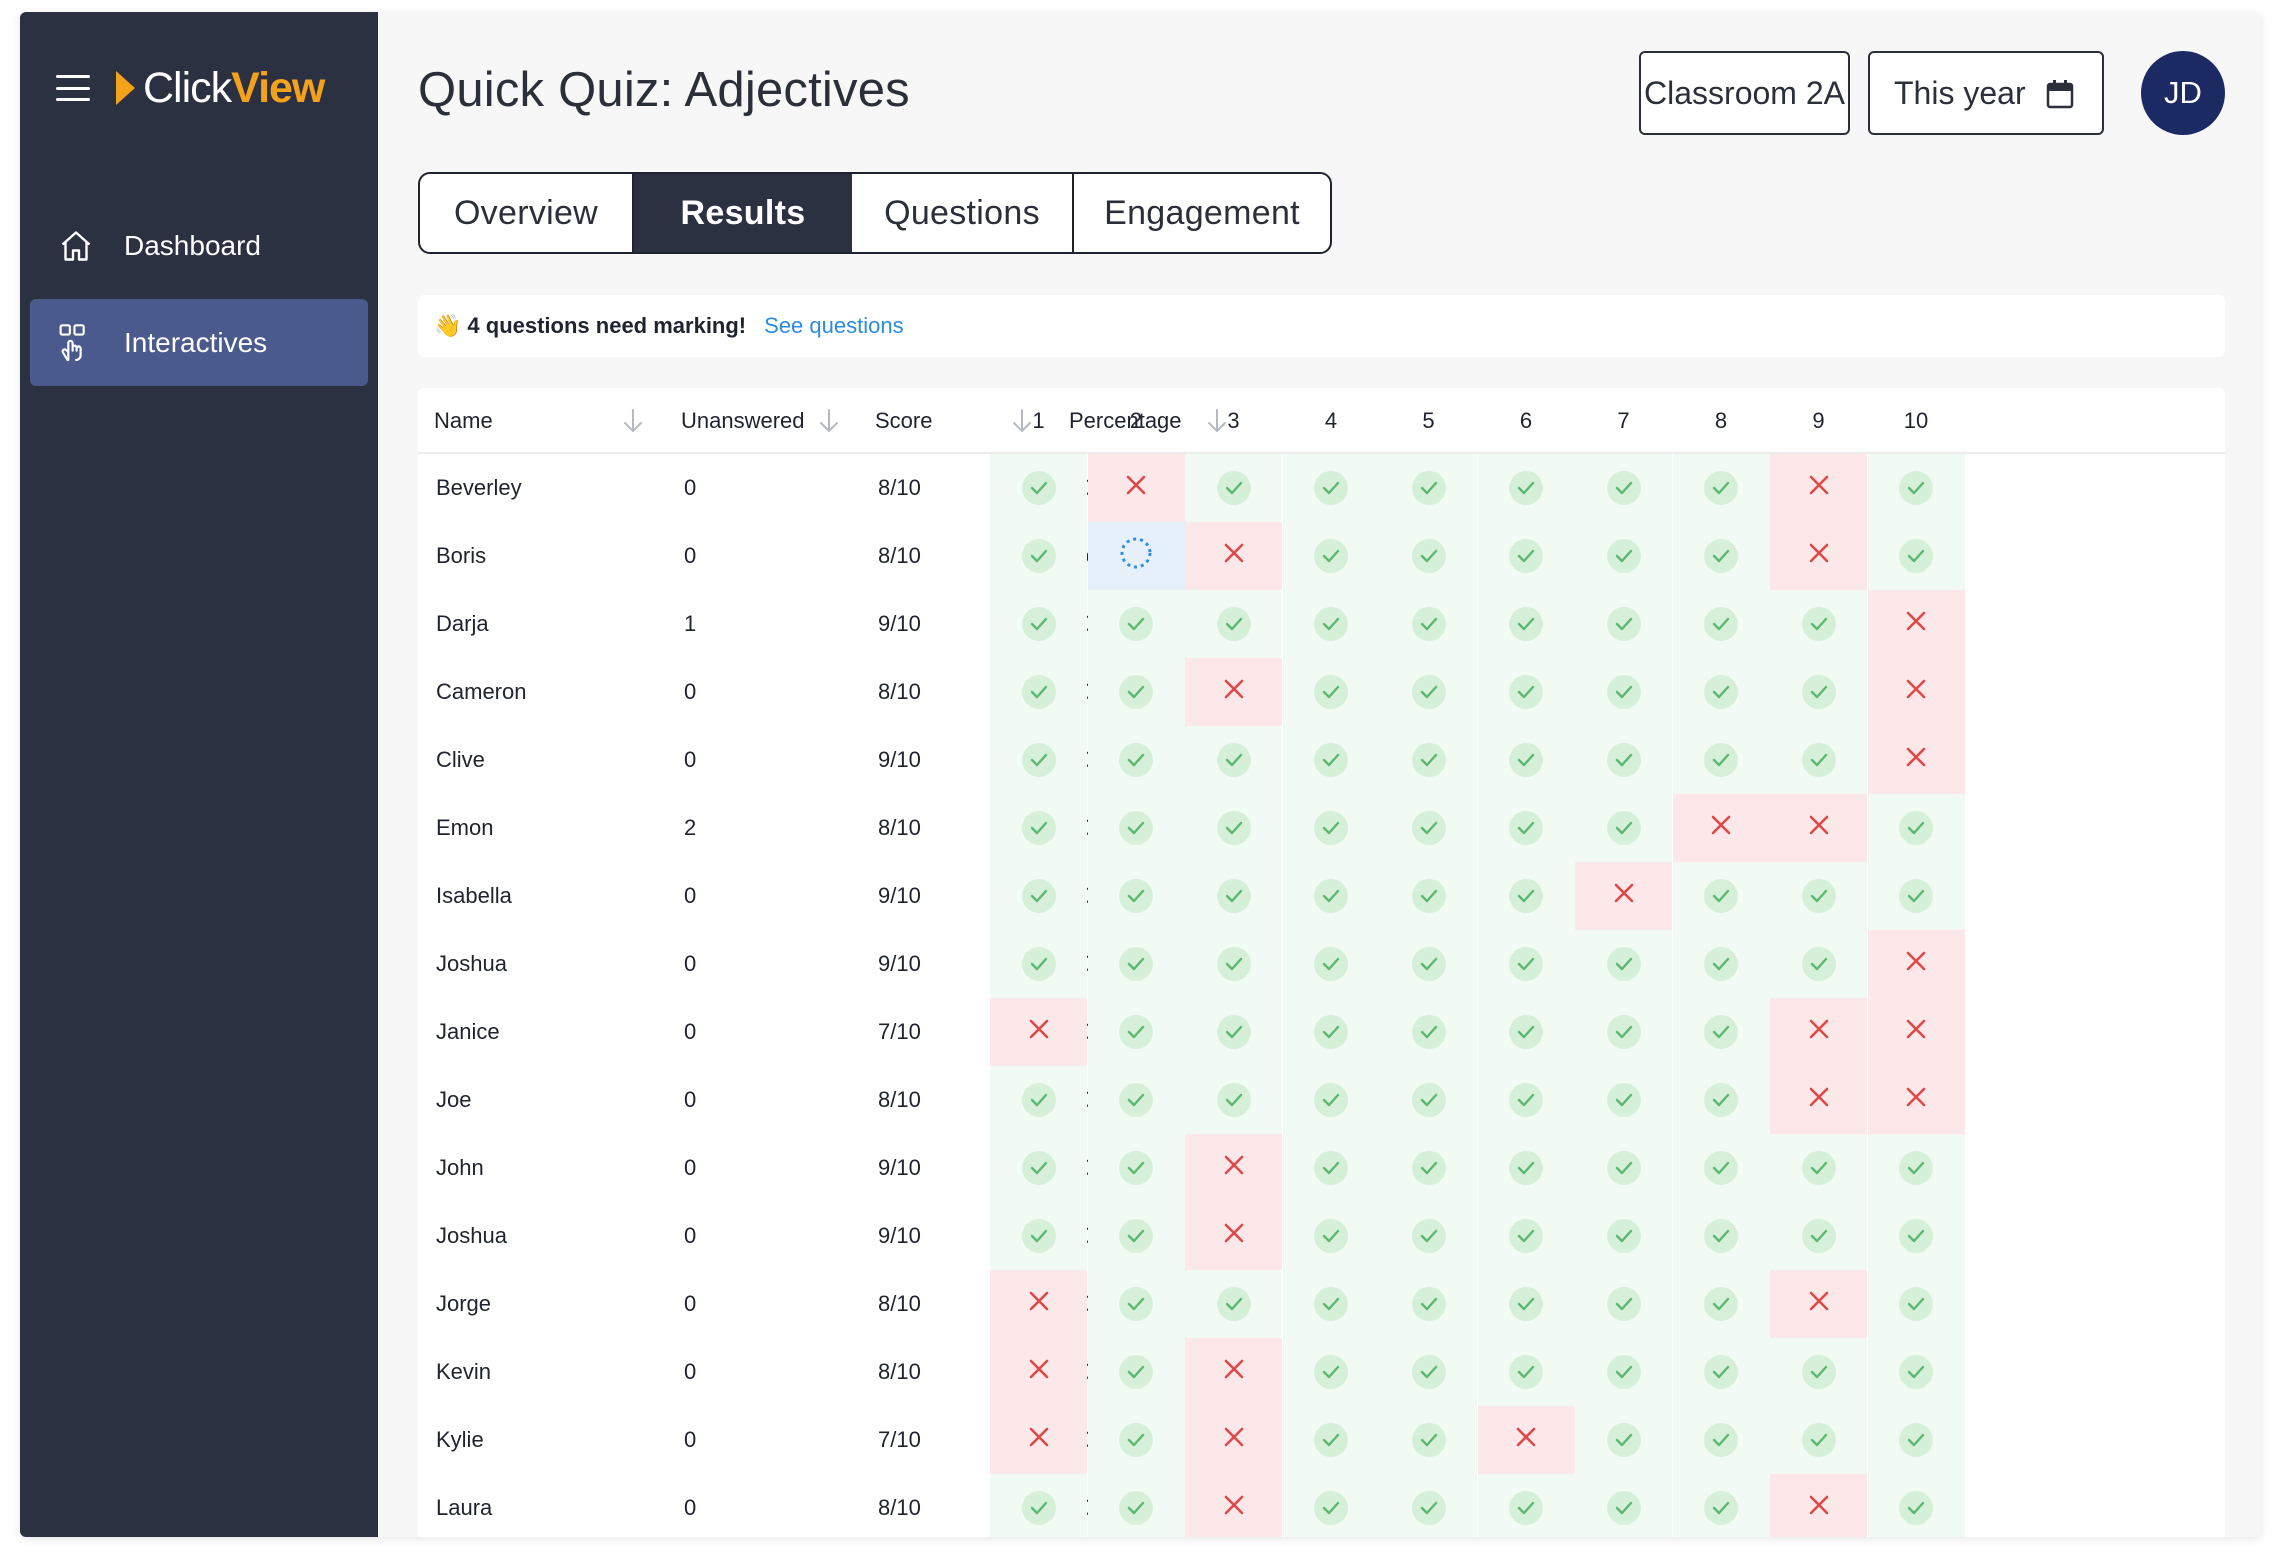  I want to click on table-row: John09/1090%, so click(1321, 1168).